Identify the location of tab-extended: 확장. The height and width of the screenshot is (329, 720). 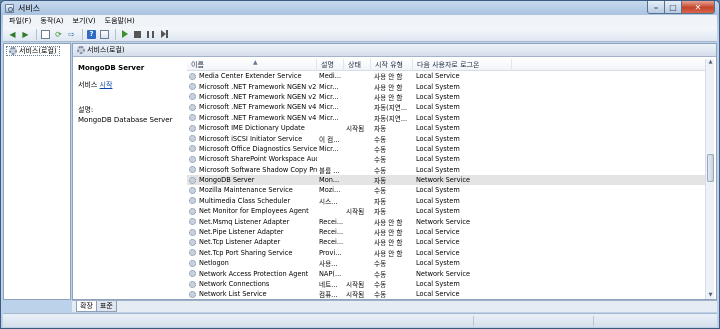
(86, 306).